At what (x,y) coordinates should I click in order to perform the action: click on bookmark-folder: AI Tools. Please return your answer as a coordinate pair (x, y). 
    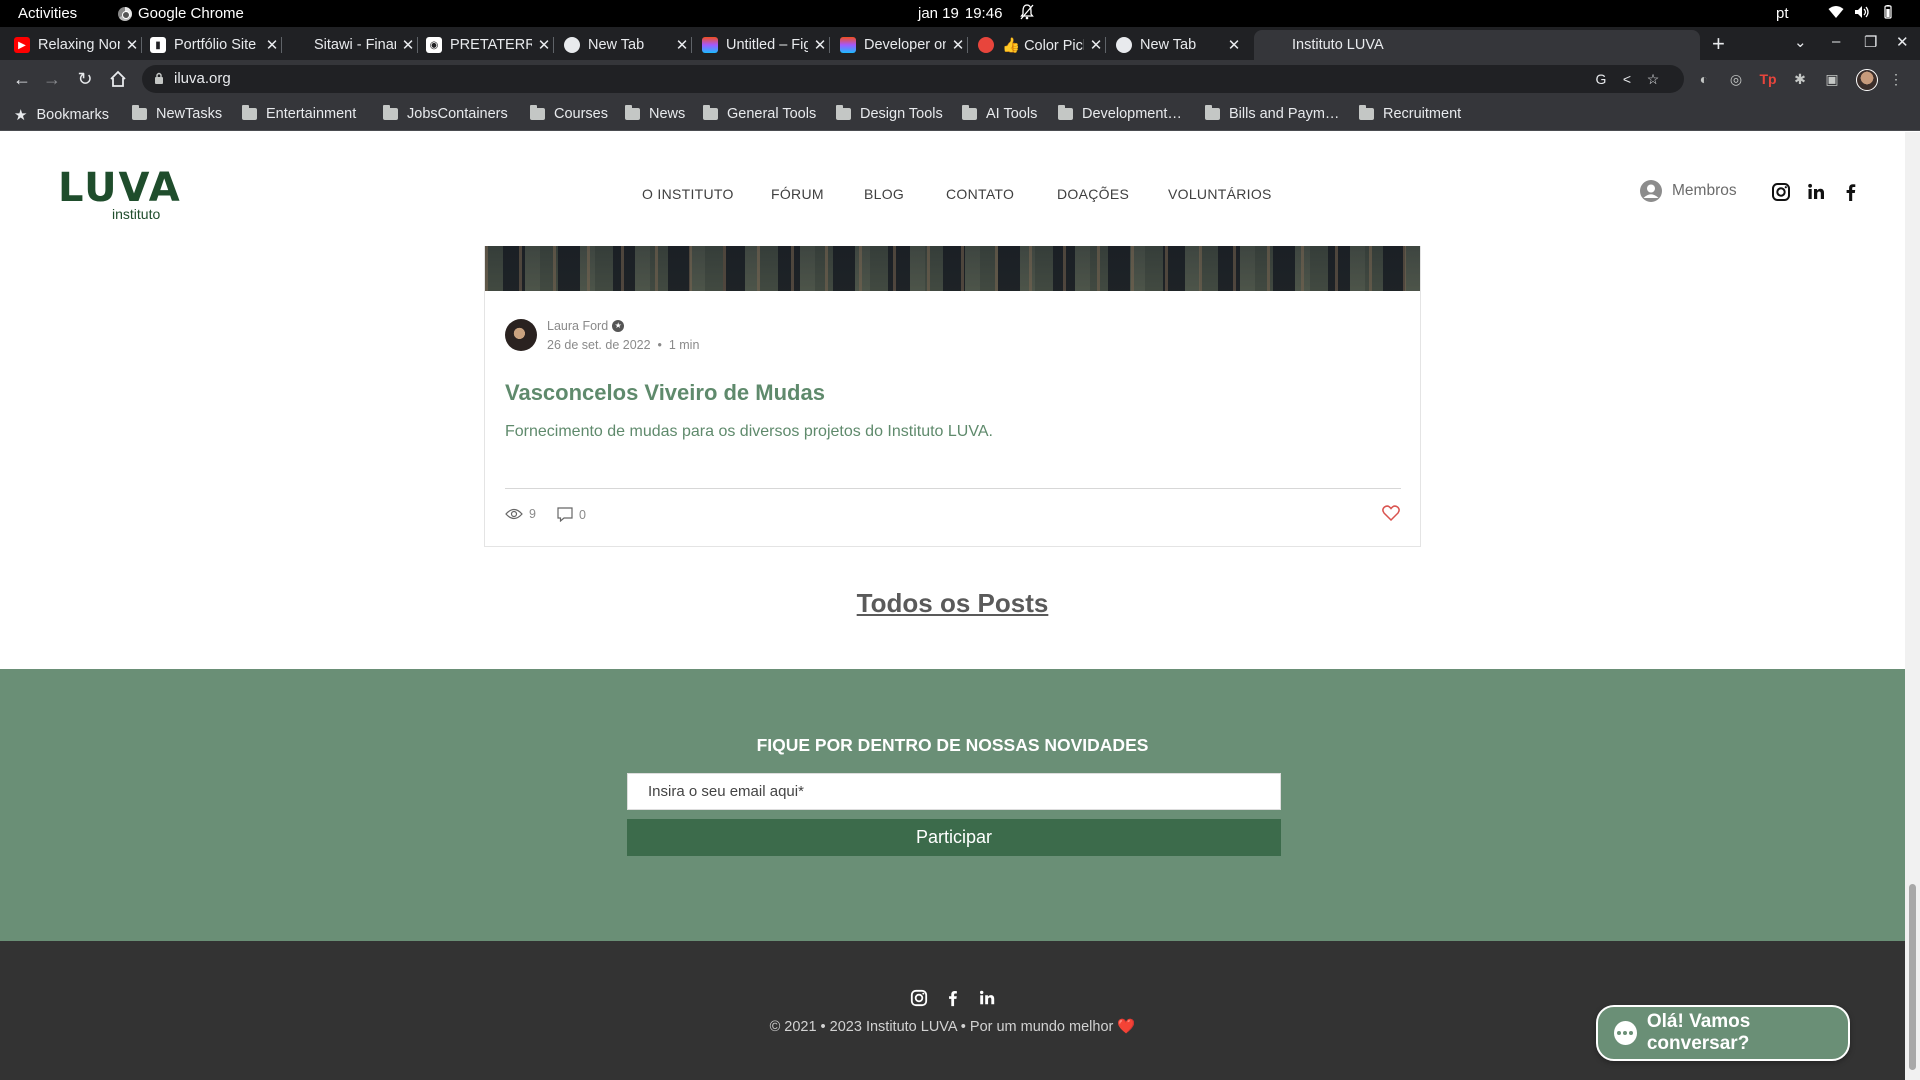
    Looking at the image, I should click on (1000, 113).